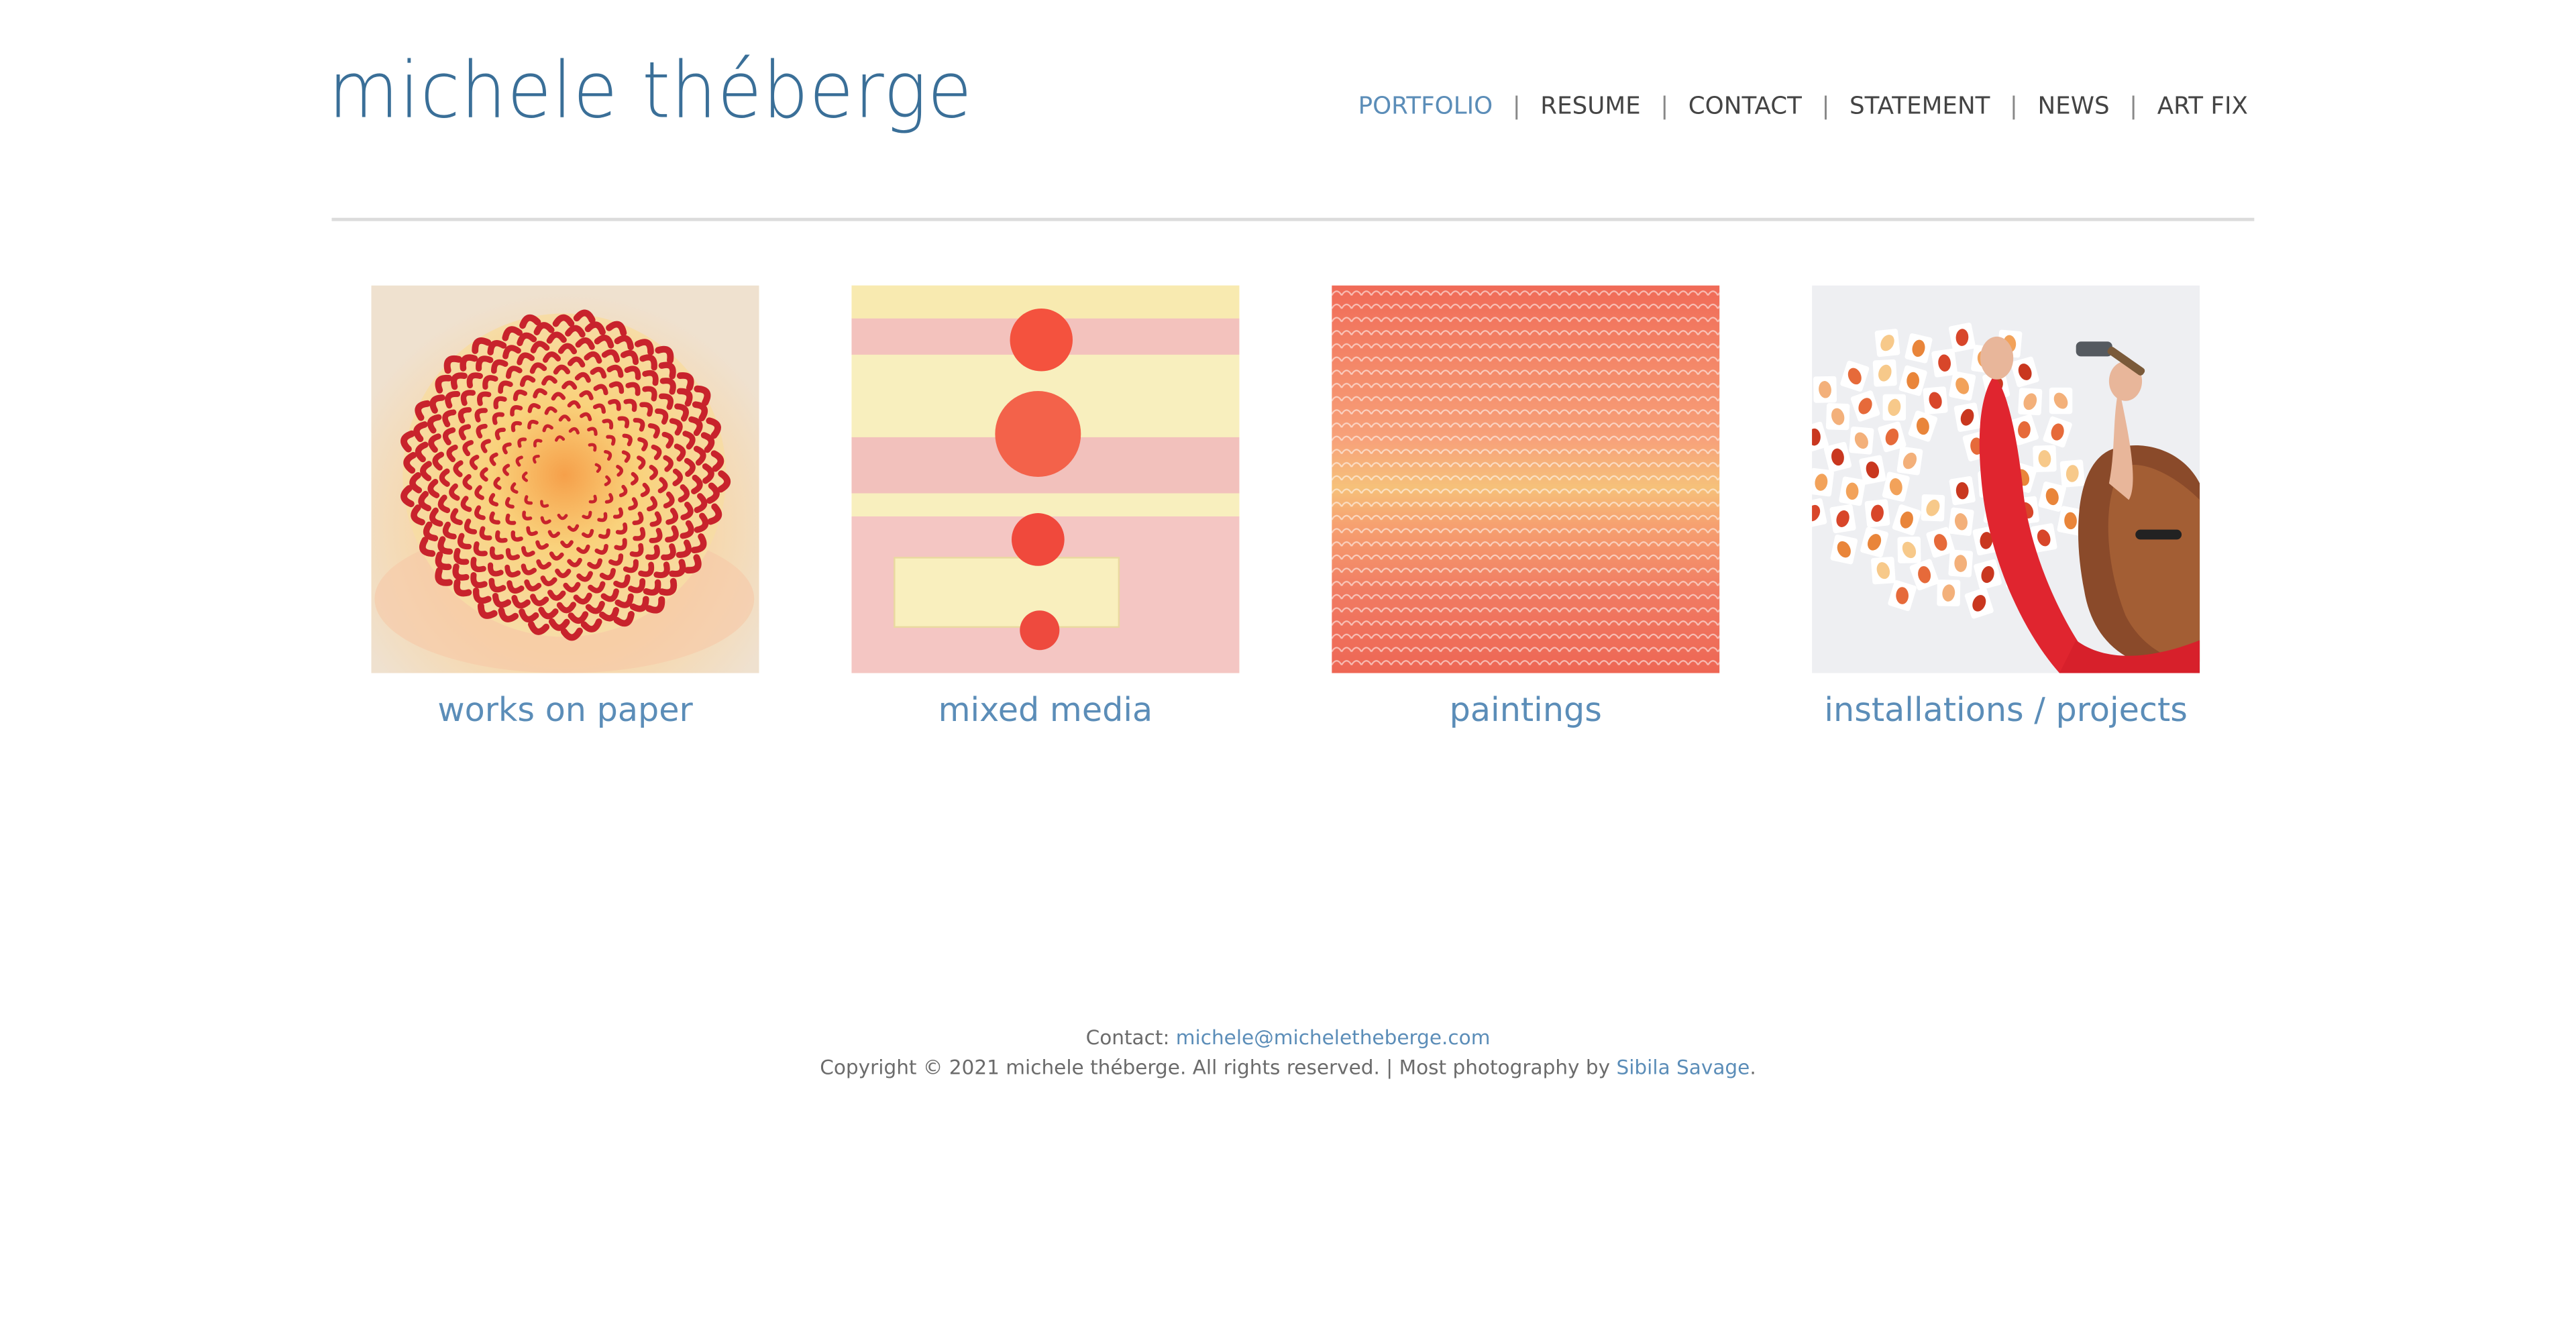  Describe the element at coordinates (565, 709) in the screenshot. I see `tile-caption: works on paper` at that location.